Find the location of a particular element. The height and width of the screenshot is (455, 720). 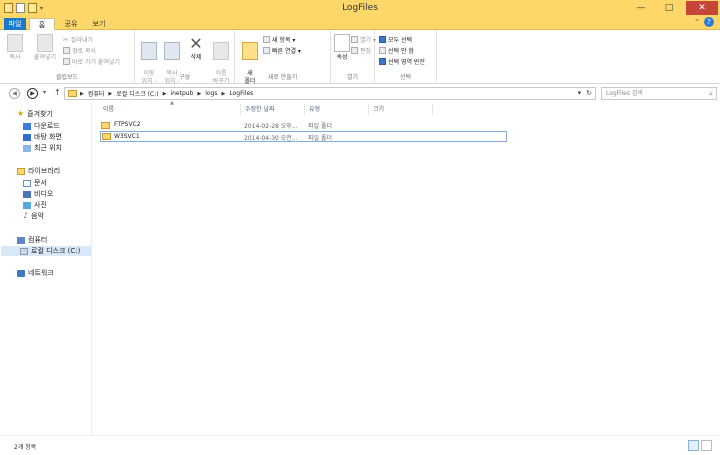

close-button: ✕ is located at coordinates (702, 8).